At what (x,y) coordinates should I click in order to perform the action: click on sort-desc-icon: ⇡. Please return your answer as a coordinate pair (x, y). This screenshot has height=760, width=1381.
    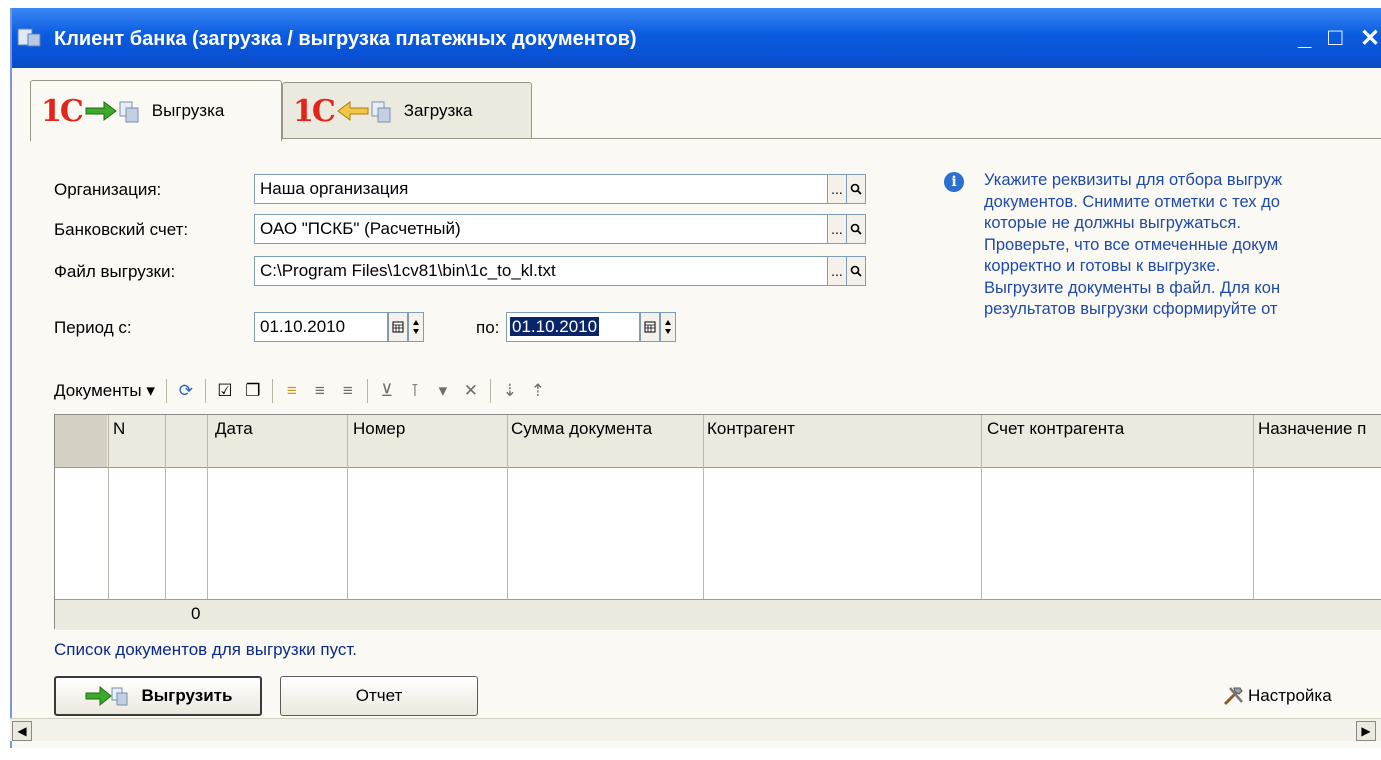
    Looking at the image, I should click on (538, 391).